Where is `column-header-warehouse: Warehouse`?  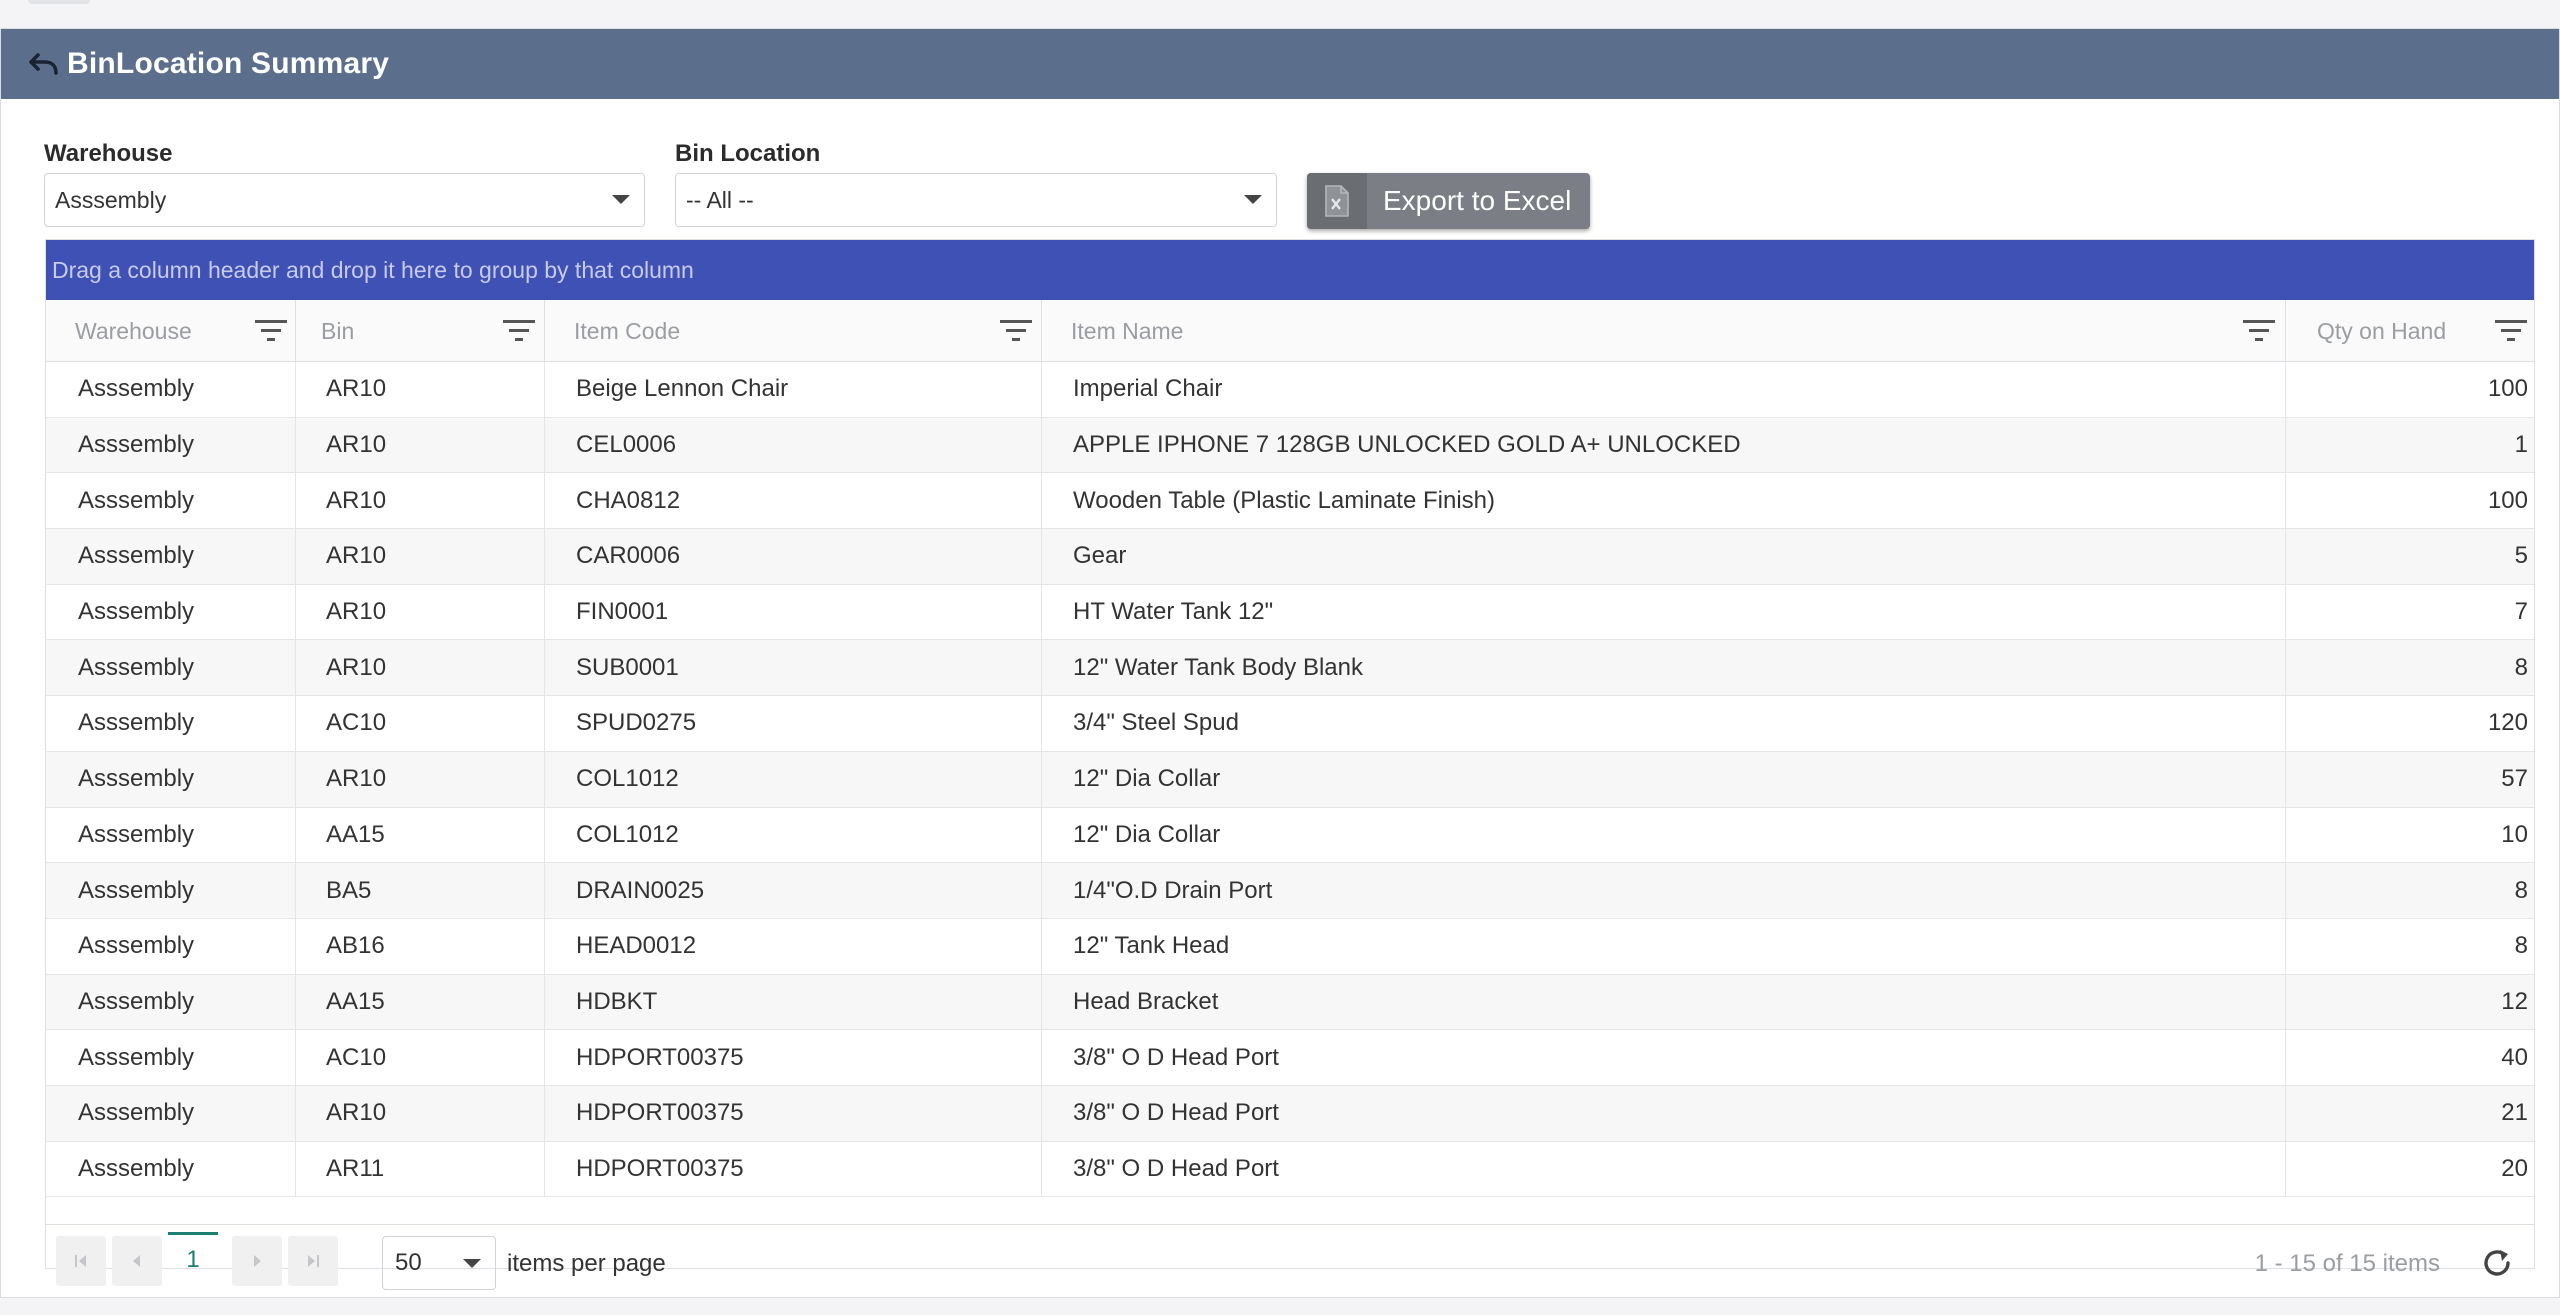 column-header-warehouse: Warehouse is located at coordinates (171, 331).